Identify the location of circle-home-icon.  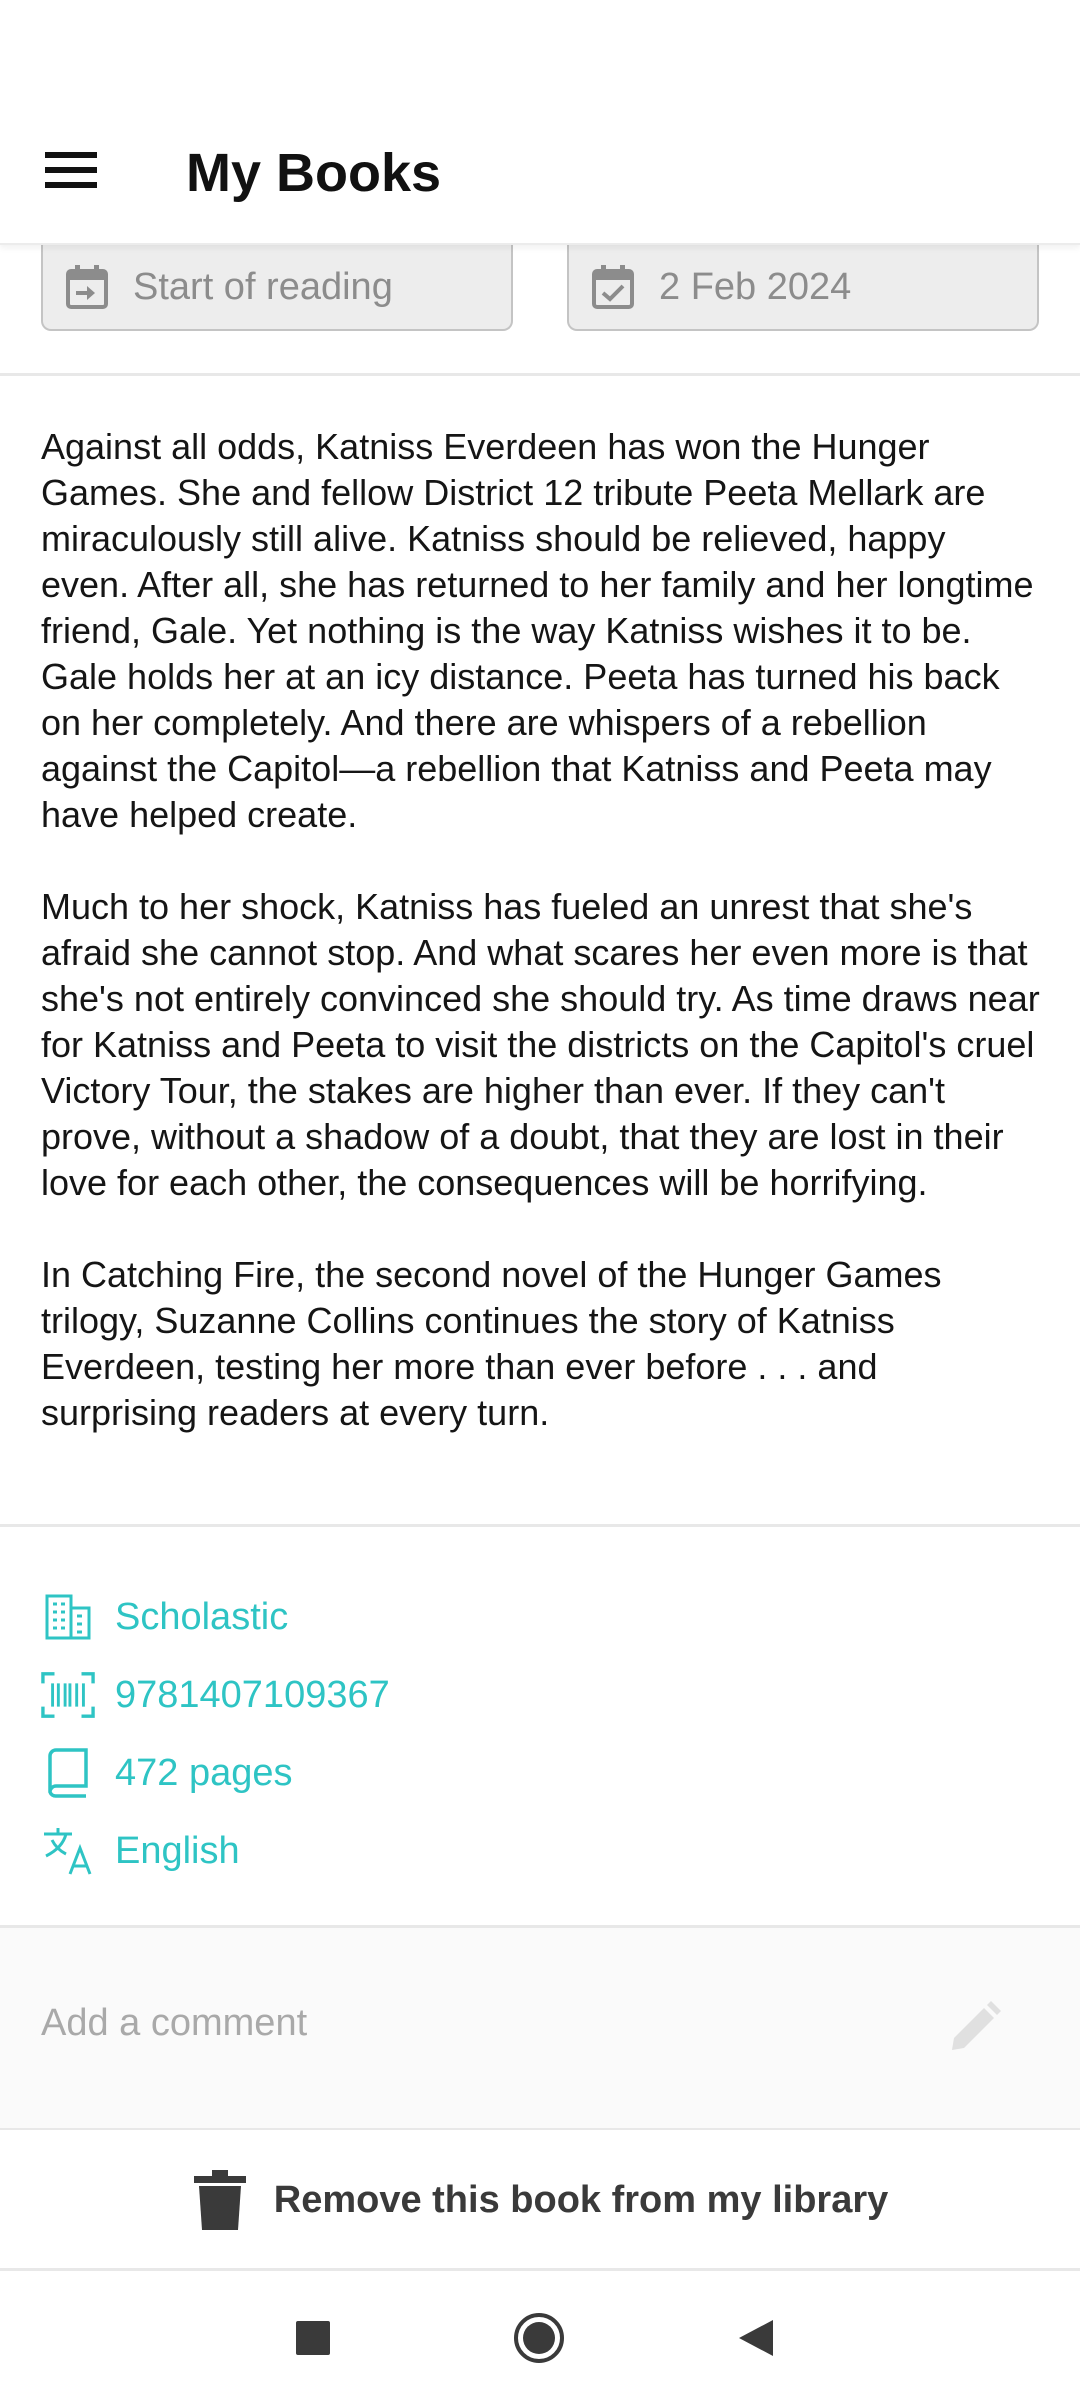
(539, 2338).